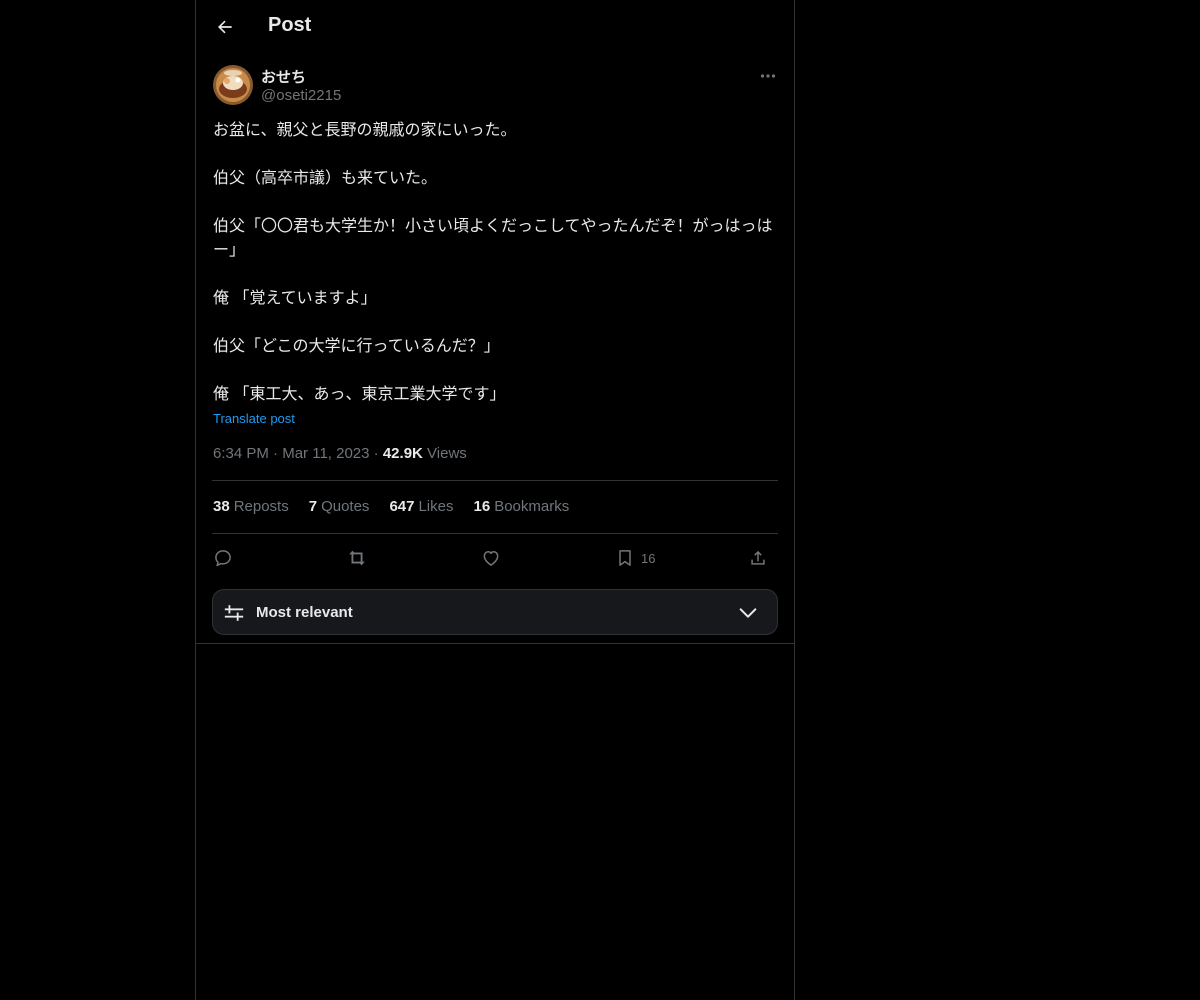 Image resolution: width=1200 pixels, height=1000 pixels. I want to click on heart-icon, so click(491, 558).